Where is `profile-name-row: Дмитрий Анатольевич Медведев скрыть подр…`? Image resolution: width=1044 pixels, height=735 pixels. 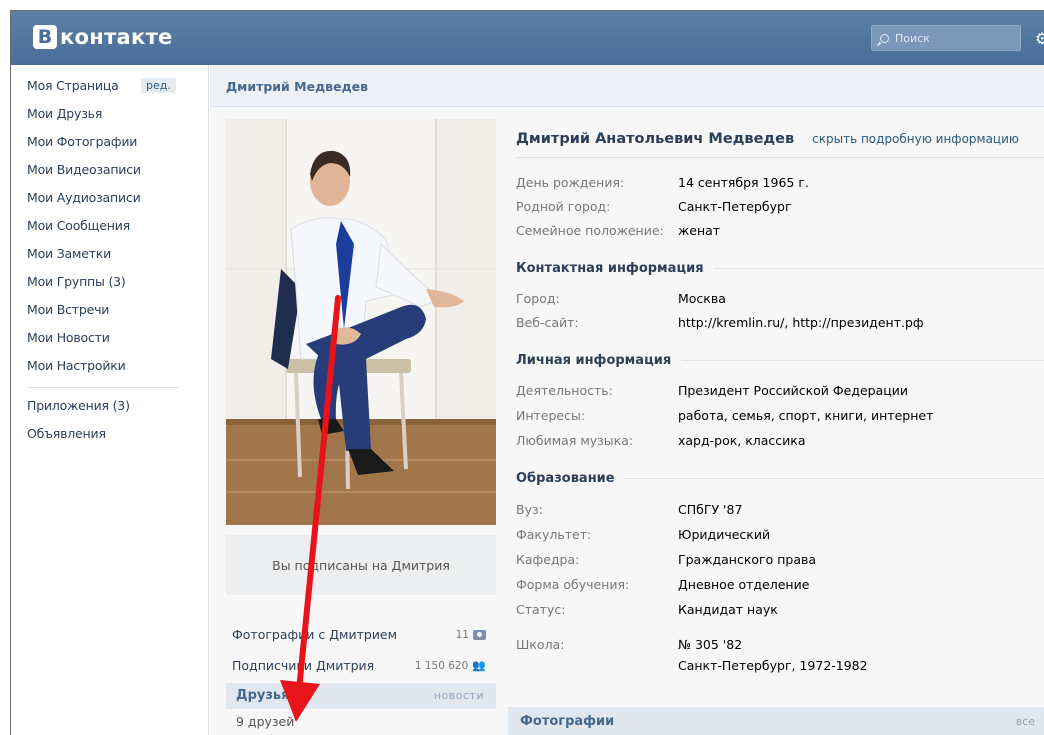
profile-name-row: Дмитрий Анатольевич Медведев скрыть подр… is located at coordinates (767, 139).